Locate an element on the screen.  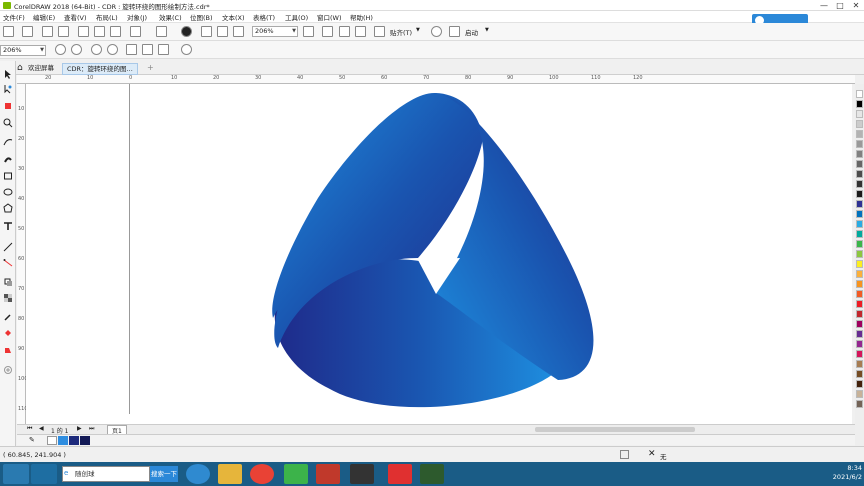
chrome-icon is located at coordinates (262, 474).